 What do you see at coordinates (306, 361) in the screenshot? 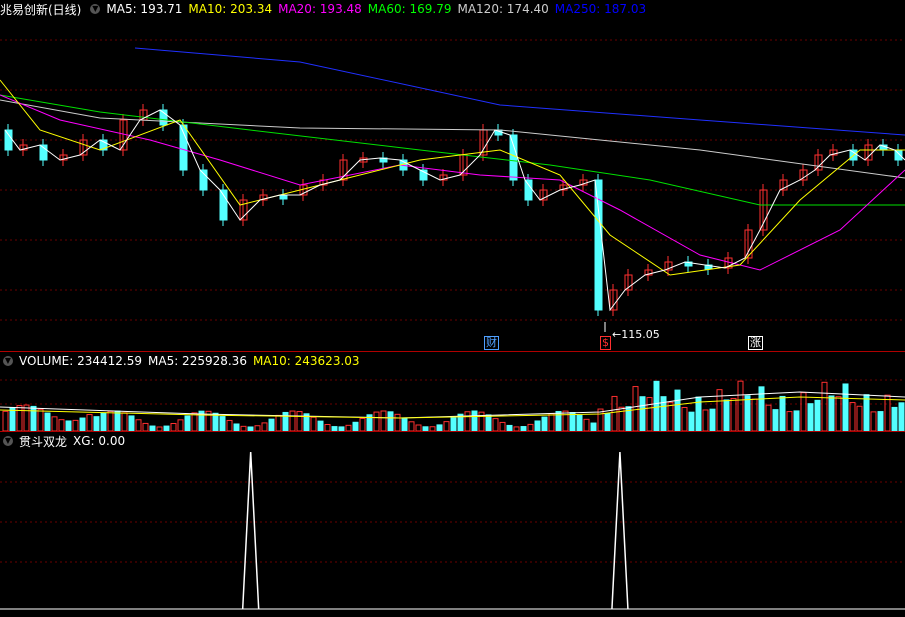
I see `indicator-label: MA10: 243623.03` at bounding box center [306, 361].